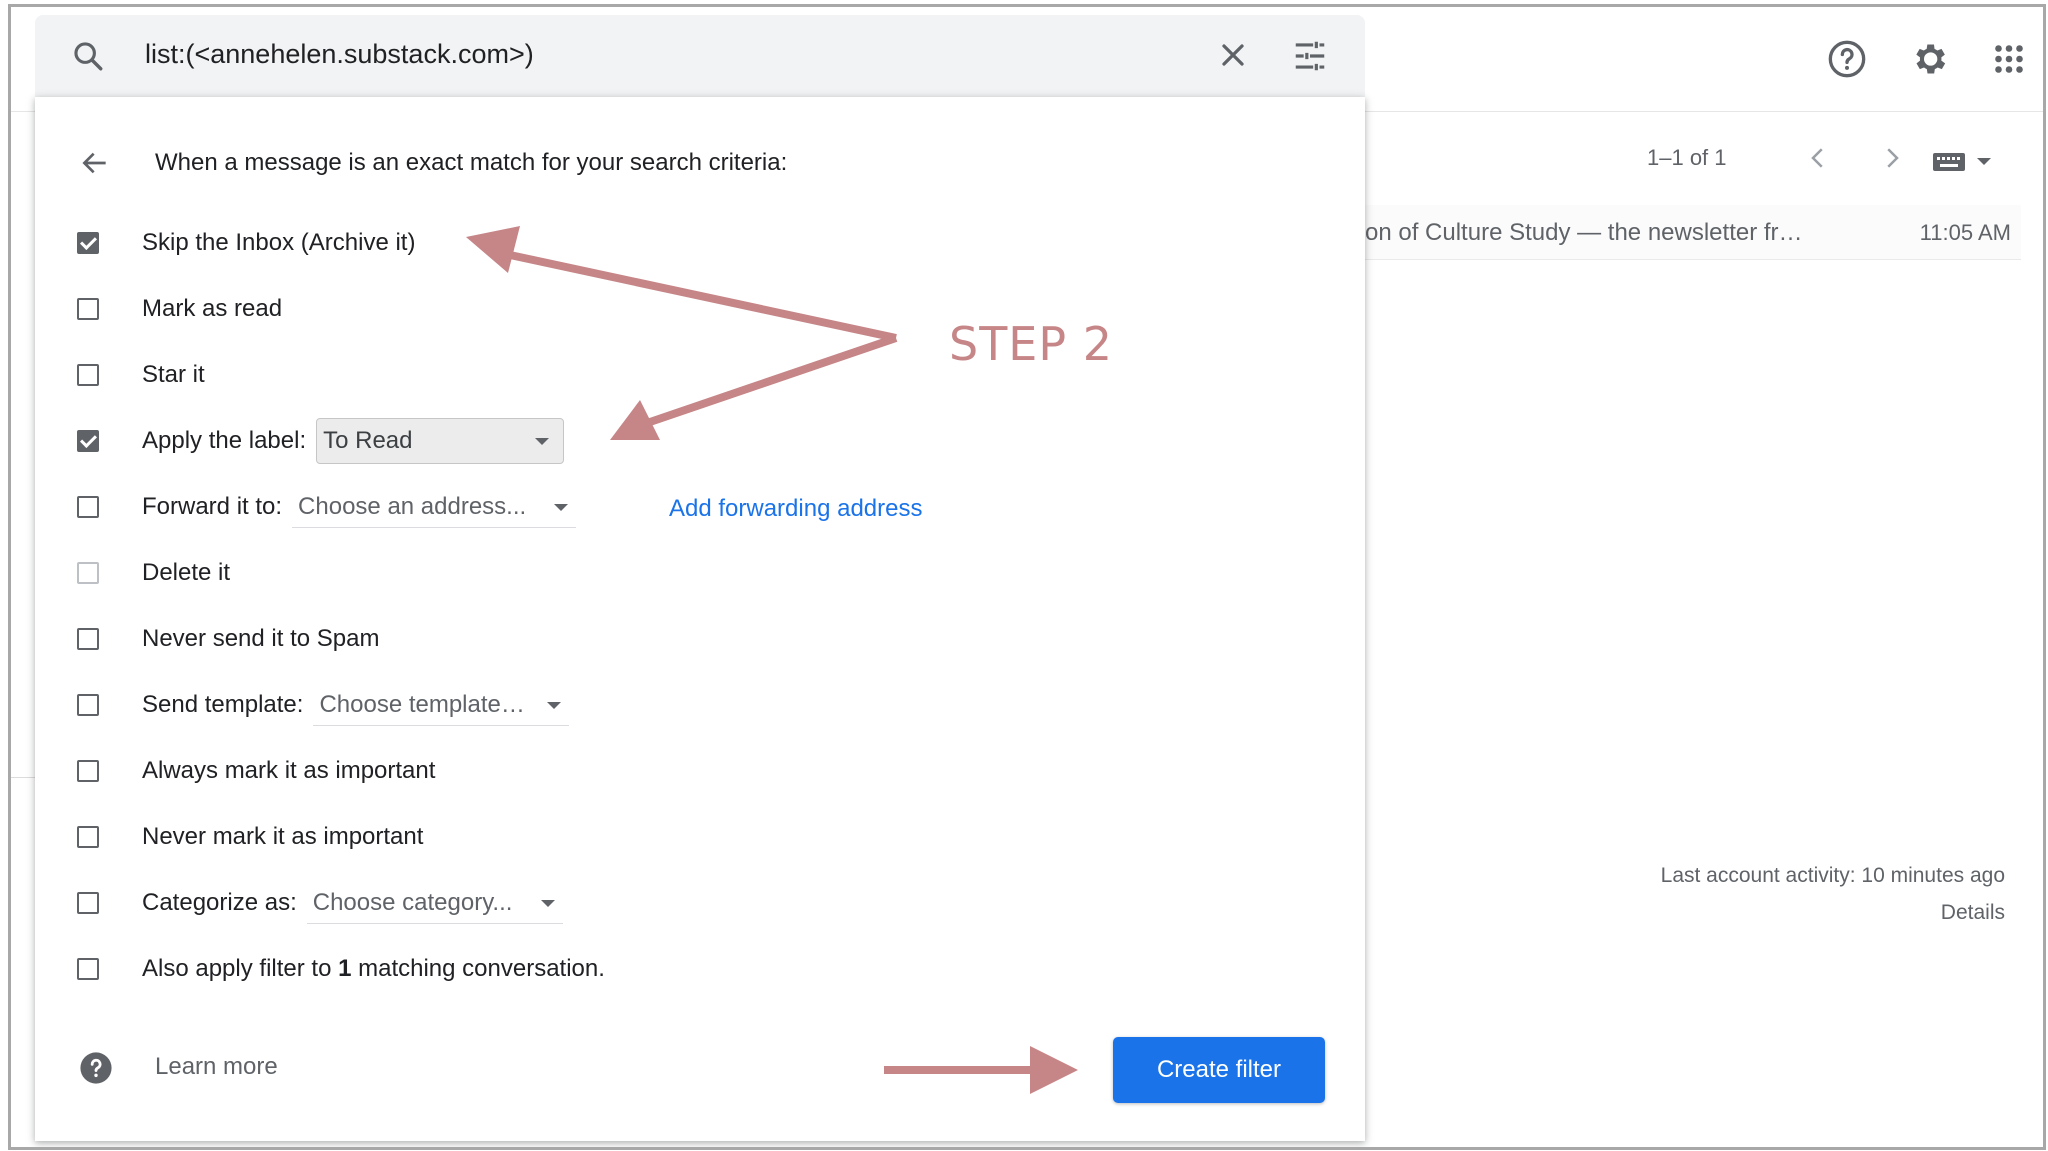  I want to click on checkbox-star, so click(88, 375).